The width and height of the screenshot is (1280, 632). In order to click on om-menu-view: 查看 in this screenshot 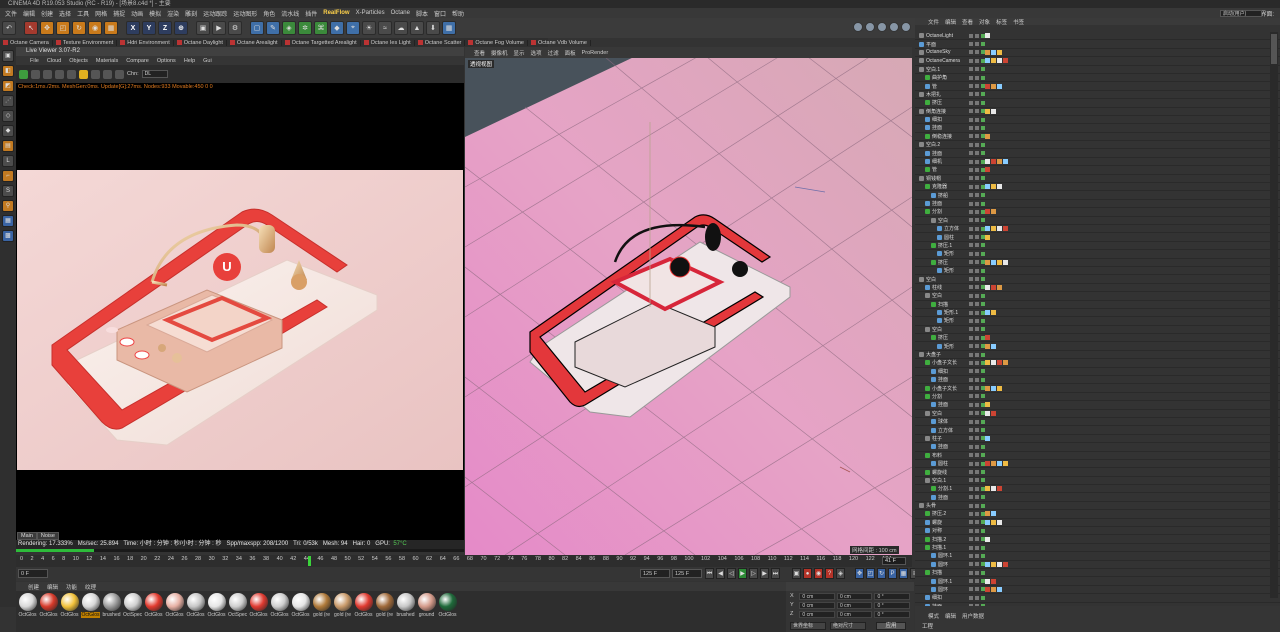, I will do `click(967, 22)`.